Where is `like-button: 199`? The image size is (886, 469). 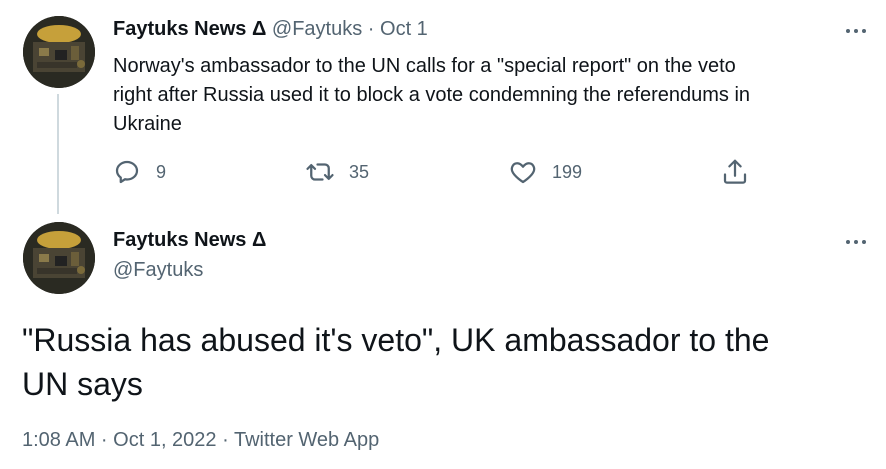 like-button: 199 is located at coordinates (545, 172).